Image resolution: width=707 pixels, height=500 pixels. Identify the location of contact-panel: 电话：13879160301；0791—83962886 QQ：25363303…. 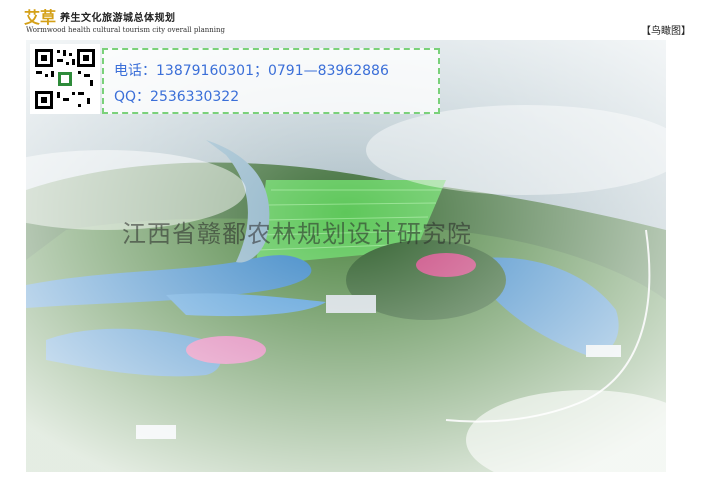
(271, 81).